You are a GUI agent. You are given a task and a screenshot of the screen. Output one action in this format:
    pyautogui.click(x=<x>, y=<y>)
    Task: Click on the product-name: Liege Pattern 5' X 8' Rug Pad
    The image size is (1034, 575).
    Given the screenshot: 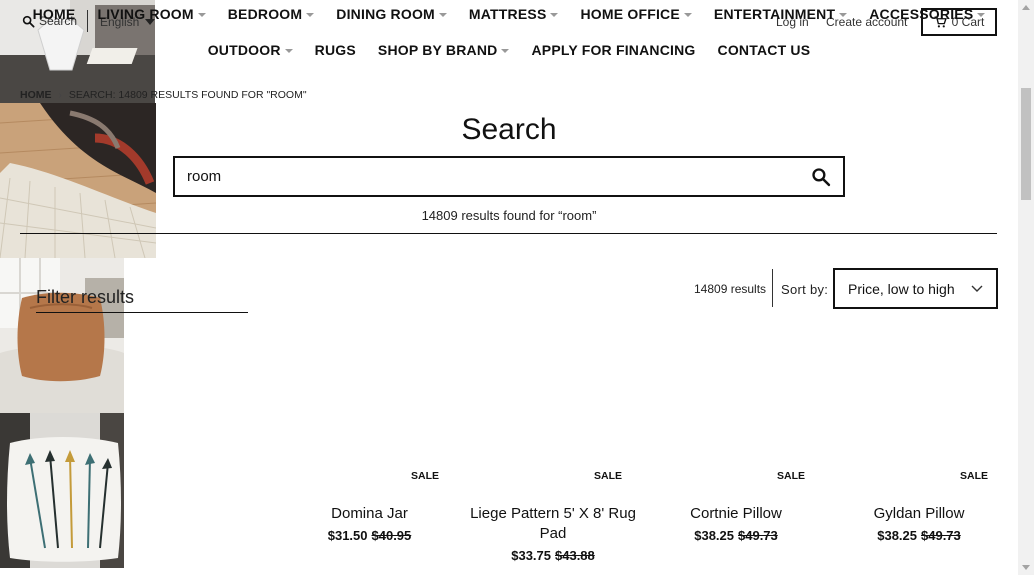 What is the action you would take?
    pyautogui.click(x=553, y=524)
    